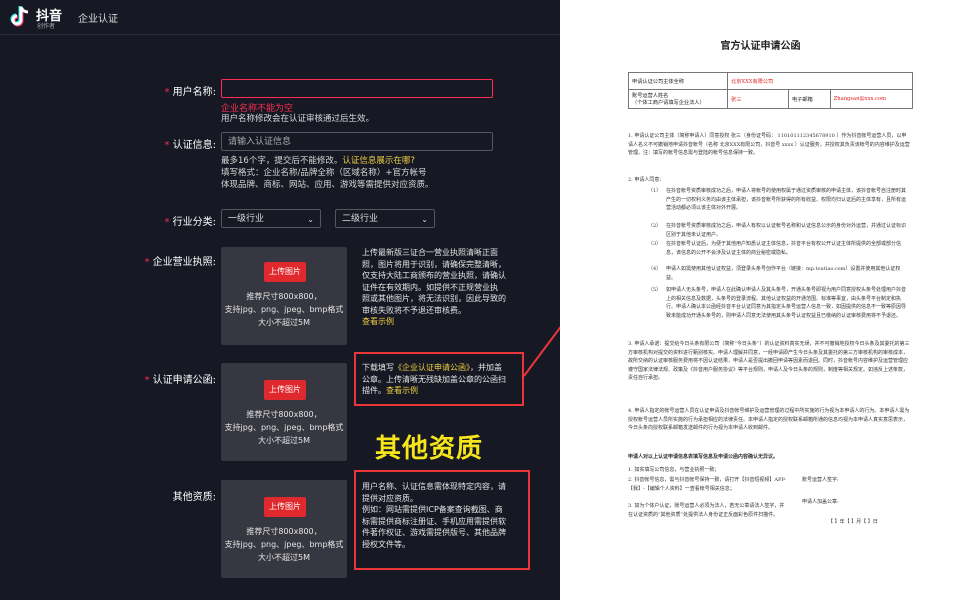  I want to click on annotation-other-qualifications: 其他资质, so click(429, 449).